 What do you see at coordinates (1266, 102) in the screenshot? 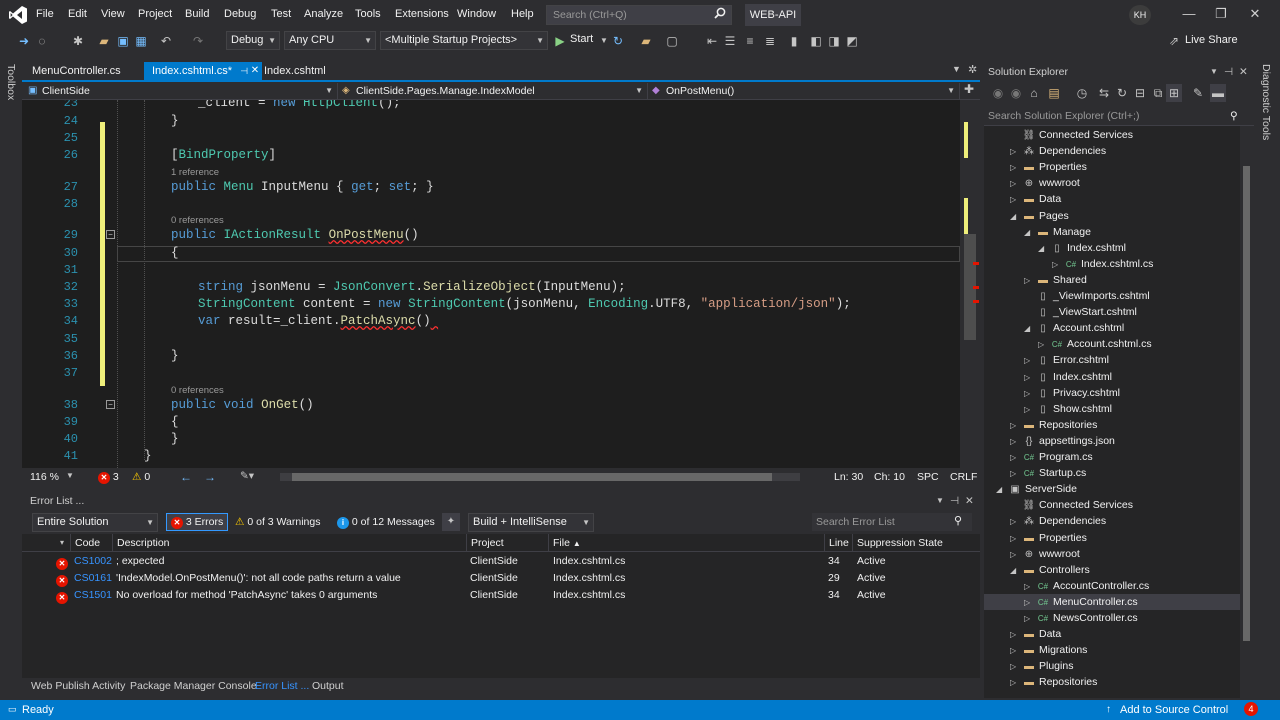
I see `diagnostic-tools-tab: Diagnostic Tools` at bounding box center [1266, 102].